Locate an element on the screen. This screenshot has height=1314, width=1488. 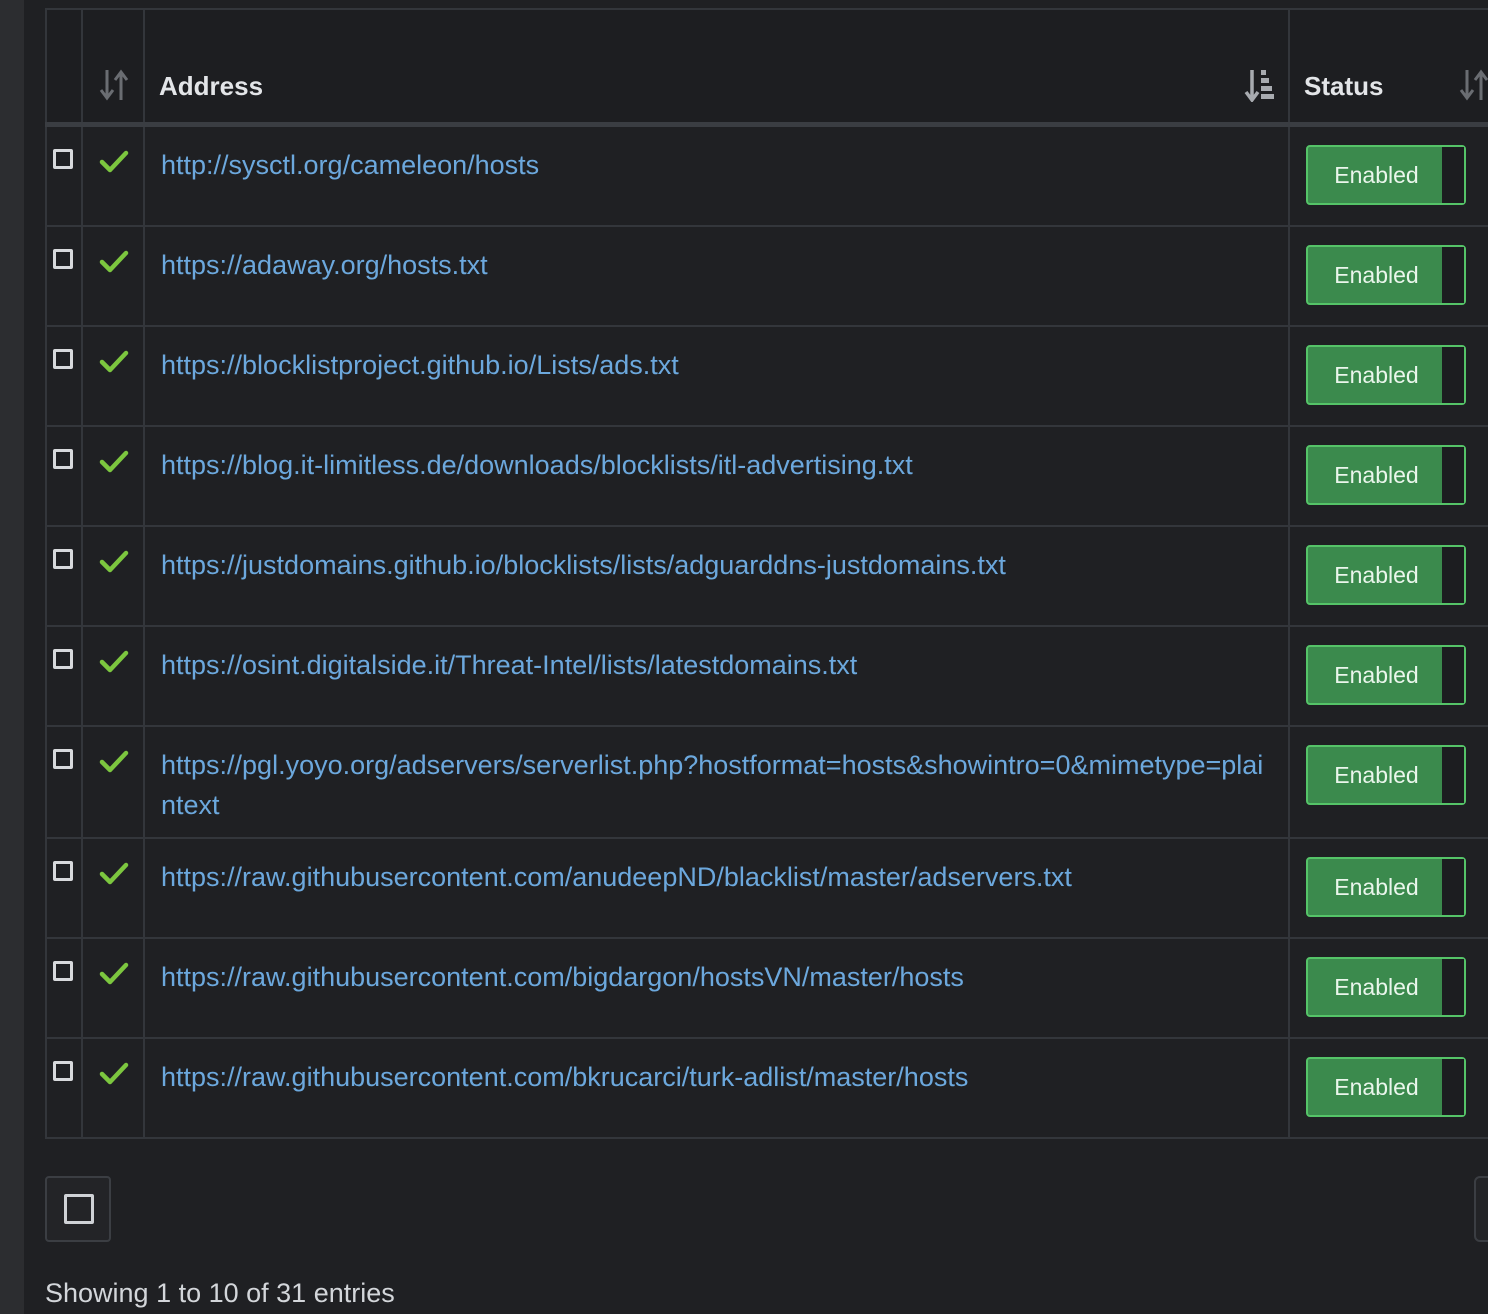
header-status: Status is located at coordinates (1388, 67).